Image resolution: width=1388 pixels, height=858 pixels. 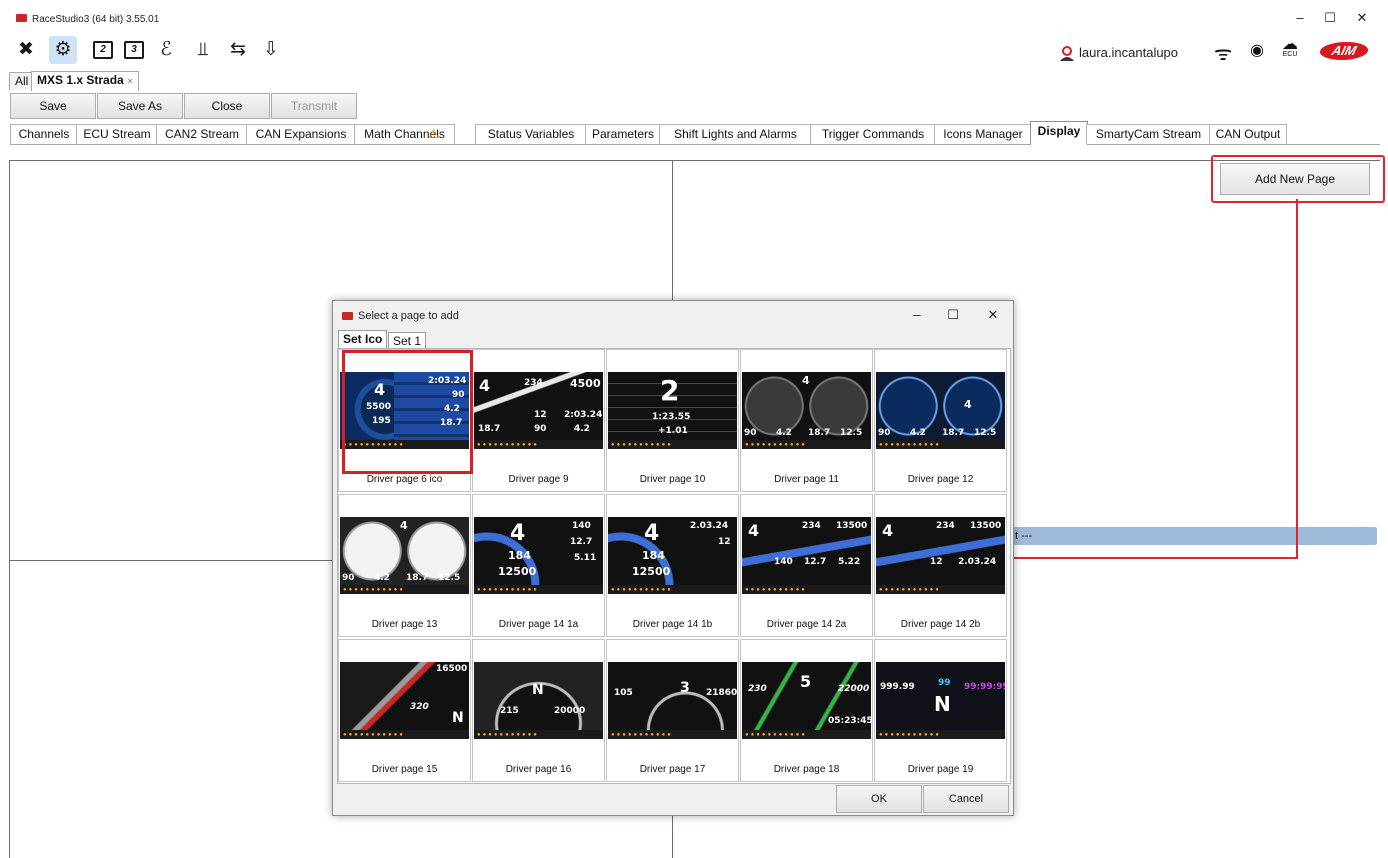 What do you see at coordinates (917, 315) in the screenshot?
I see `dialog-minimize-button: –` at bounding box center [917, 315].